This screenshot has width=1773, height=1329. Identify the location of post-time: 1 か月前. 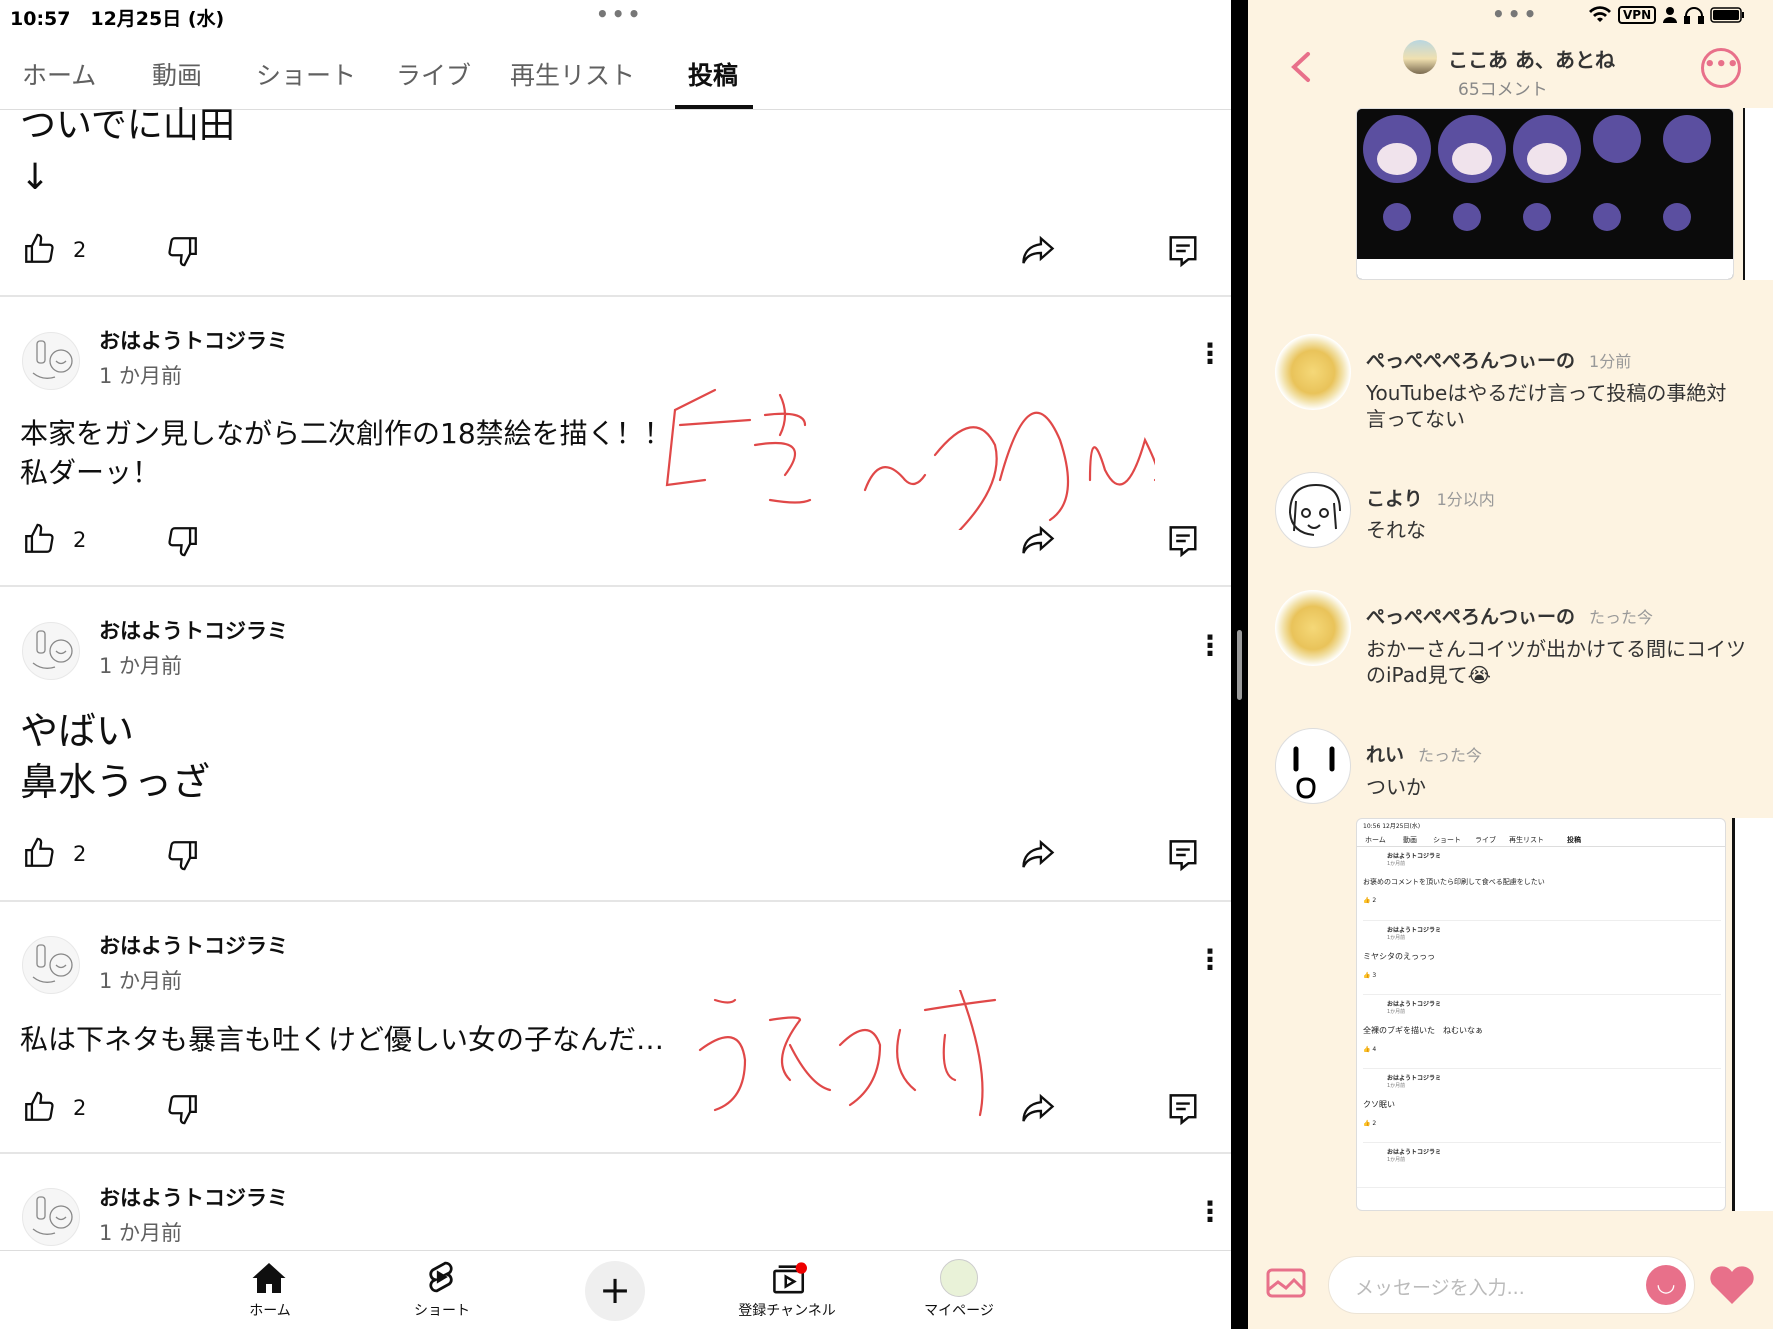
(141, 981).